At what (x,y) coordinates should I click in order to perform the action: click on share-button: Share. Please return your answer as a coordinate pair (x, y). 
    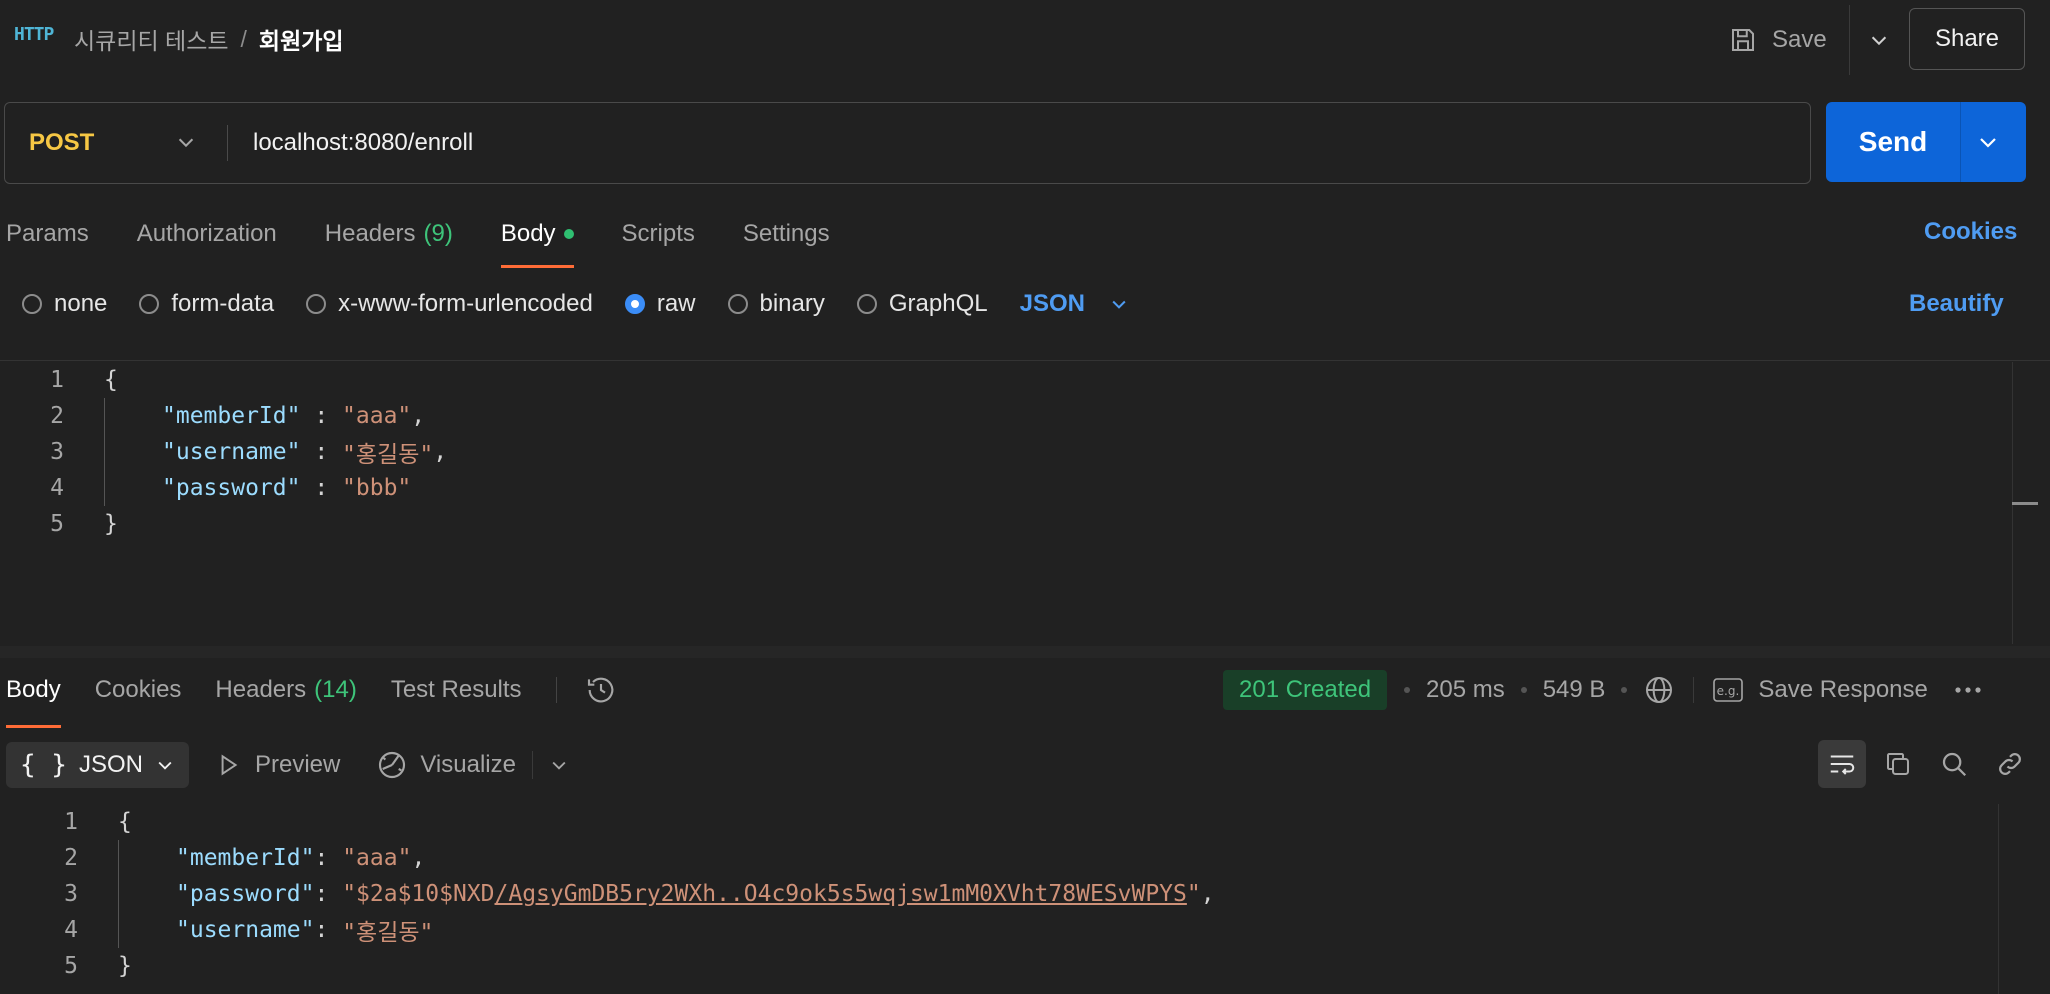
    Looking at the image, I should click on (1967, 39).